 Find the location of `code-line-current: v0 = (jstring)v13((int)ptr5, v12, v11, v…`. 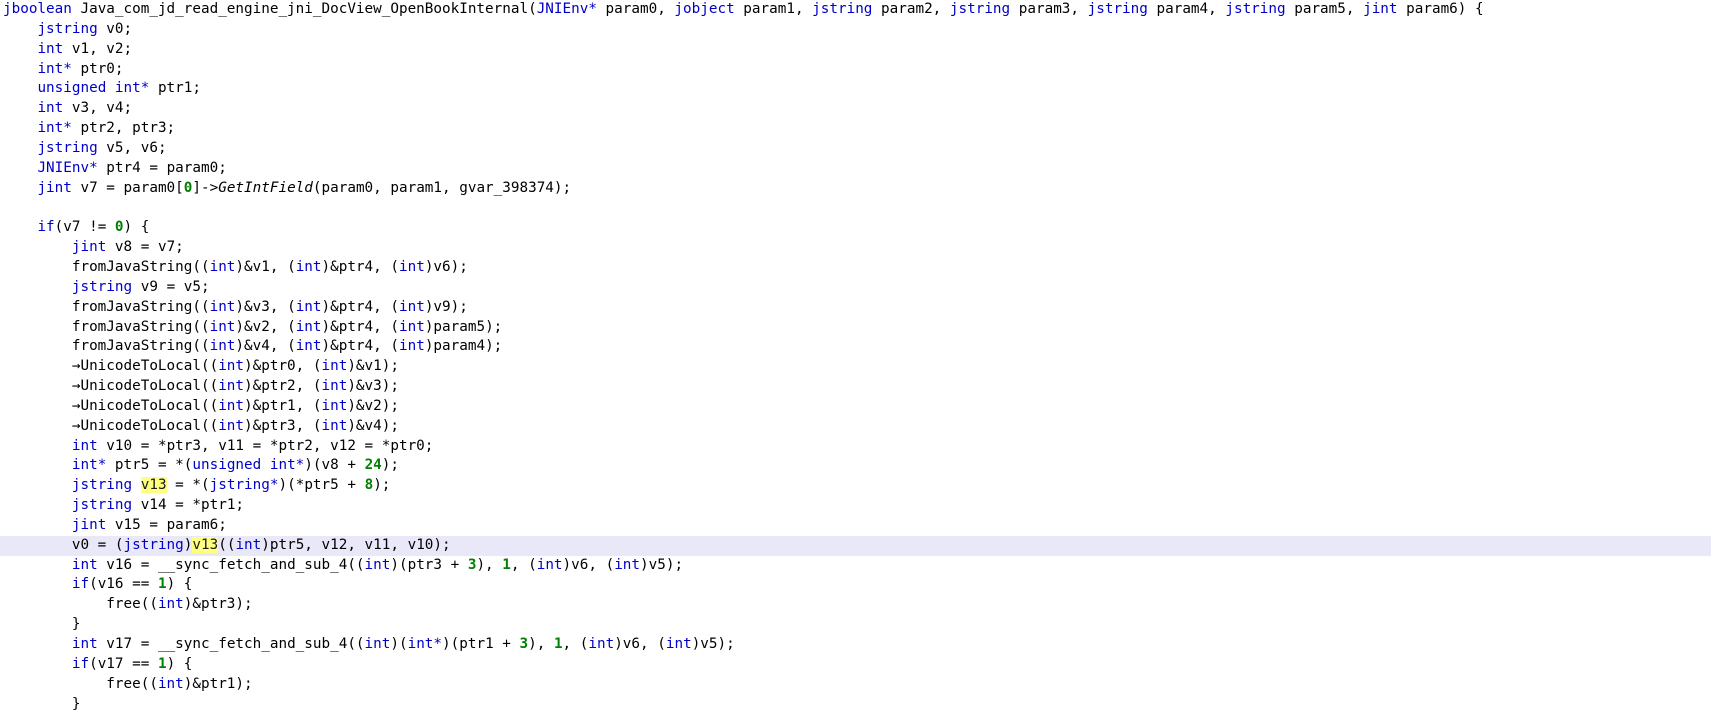

code-line-current: v0 = (jstring)v13((int)ptr5, v12, v11, v… is located at coordinates (855, 545).